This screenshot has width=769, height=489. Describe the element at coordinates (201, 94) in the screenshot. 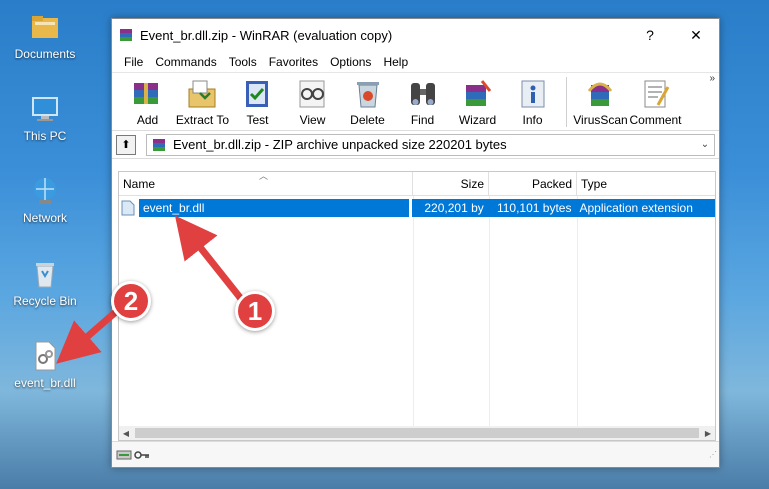

I see `extract-to-icon` at that location.